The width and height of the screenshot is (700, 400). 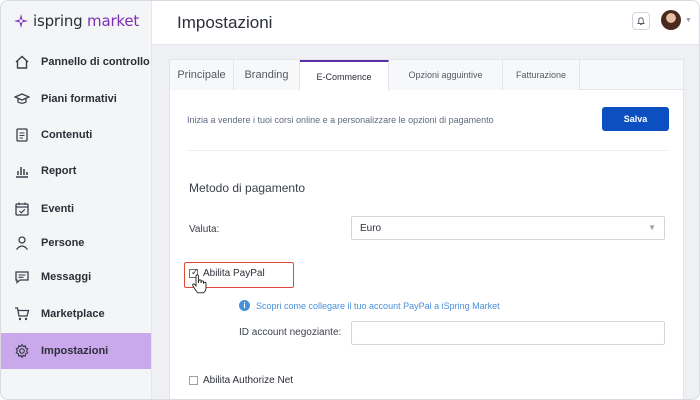 What do you see at coordinates (541, 75) in the screenshot?
I see `tab-fatturazione: Fatturazione` at bounding box center [541, 75].